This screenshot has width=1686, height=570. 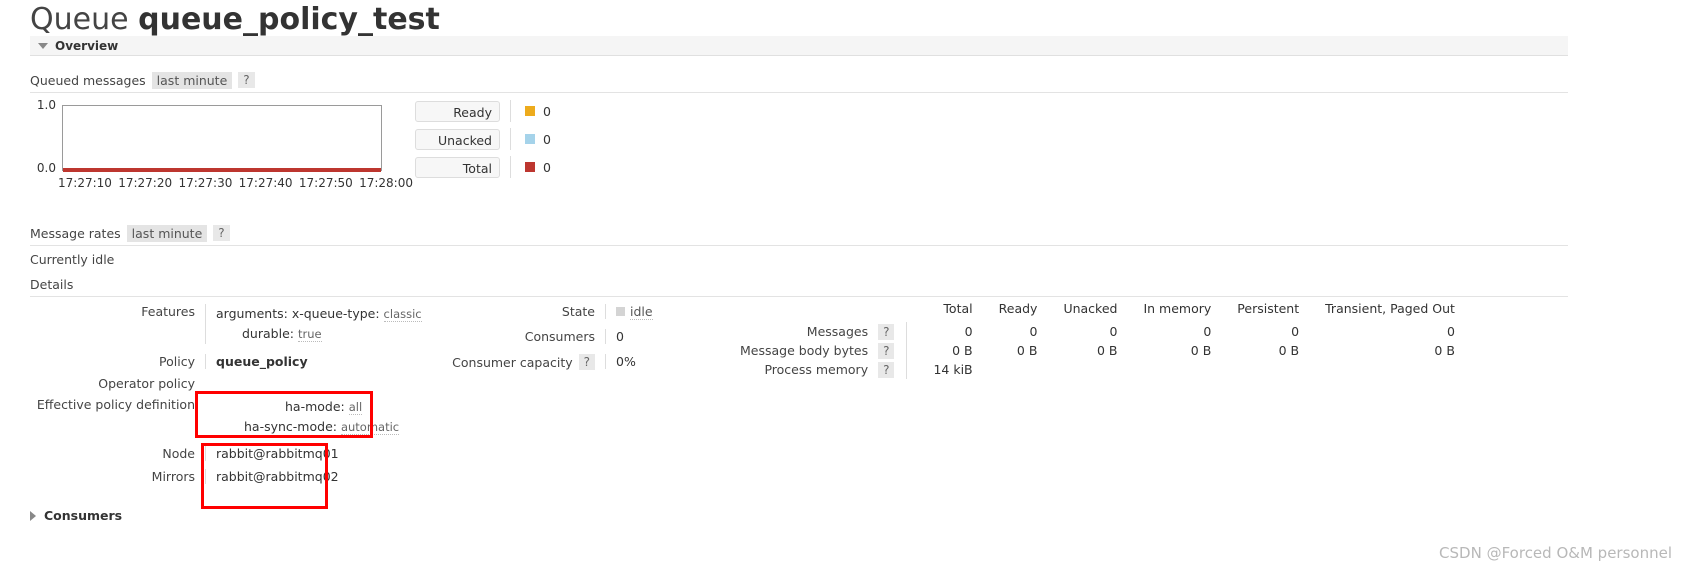 What do you see at coordinates (457, 111) in the screenshot?
I see `legend-button-ready: Ready` at bounding box center [457, 111].